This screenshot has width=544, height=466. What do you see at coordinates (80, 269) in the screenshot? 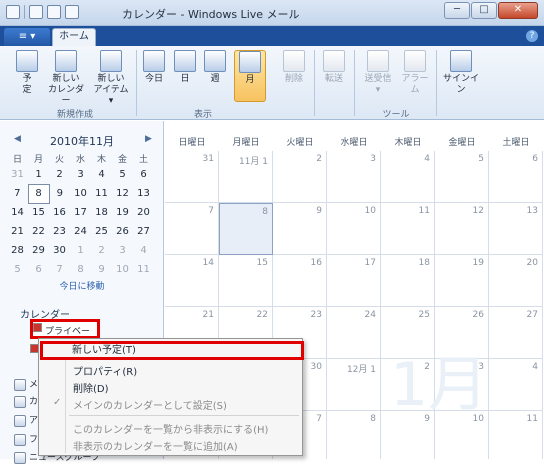
I see `mini-calendar-day: 8` at bounding box center [80, 269].